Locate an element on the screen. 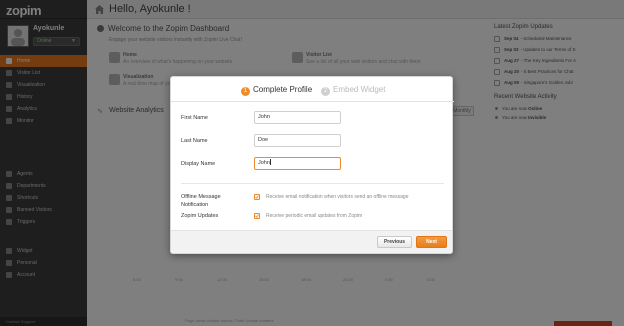 The image size is (624, 326). offline-label-line-2: Notification is located at coordinates (195, 205).